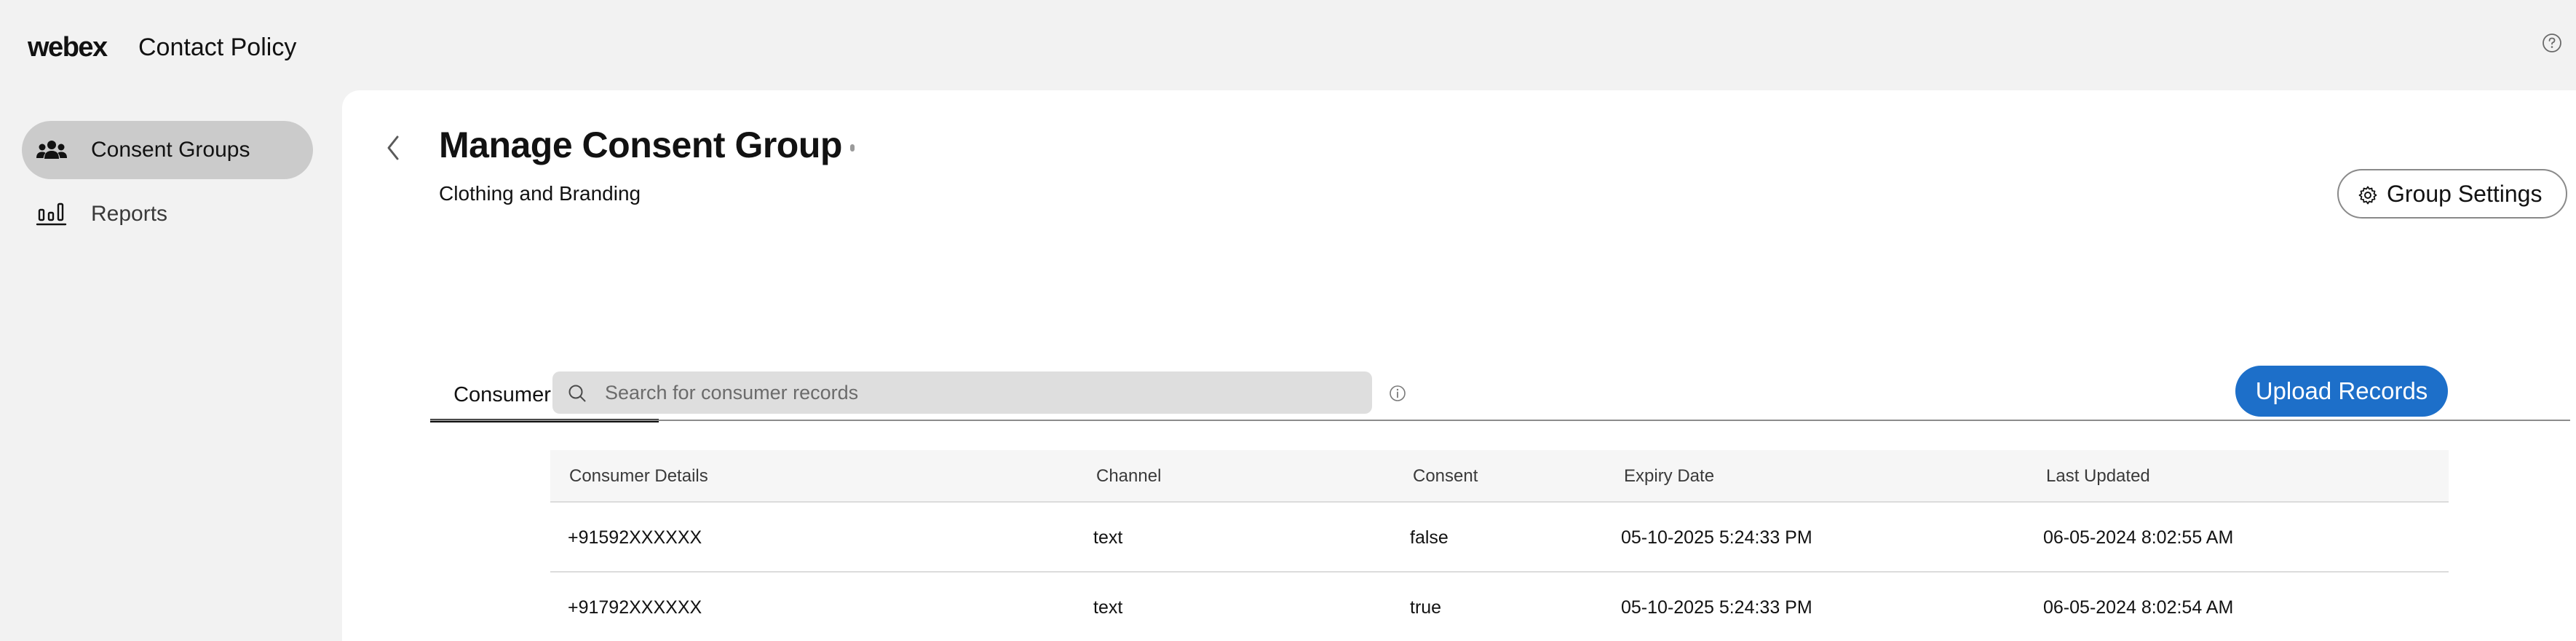 The width and height of the screenshot is (2576, 641). What do you see at coordinates (1128, 476) in the screenshot?
I see `column-header-channel: Channel` at bounding box center [1128, 476].